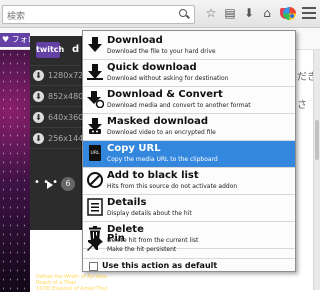 This screenshot has width=320, height=292. Describe the element at coordinates (95, 126) in the screenshot. I see `masked-download-icon` at that location.